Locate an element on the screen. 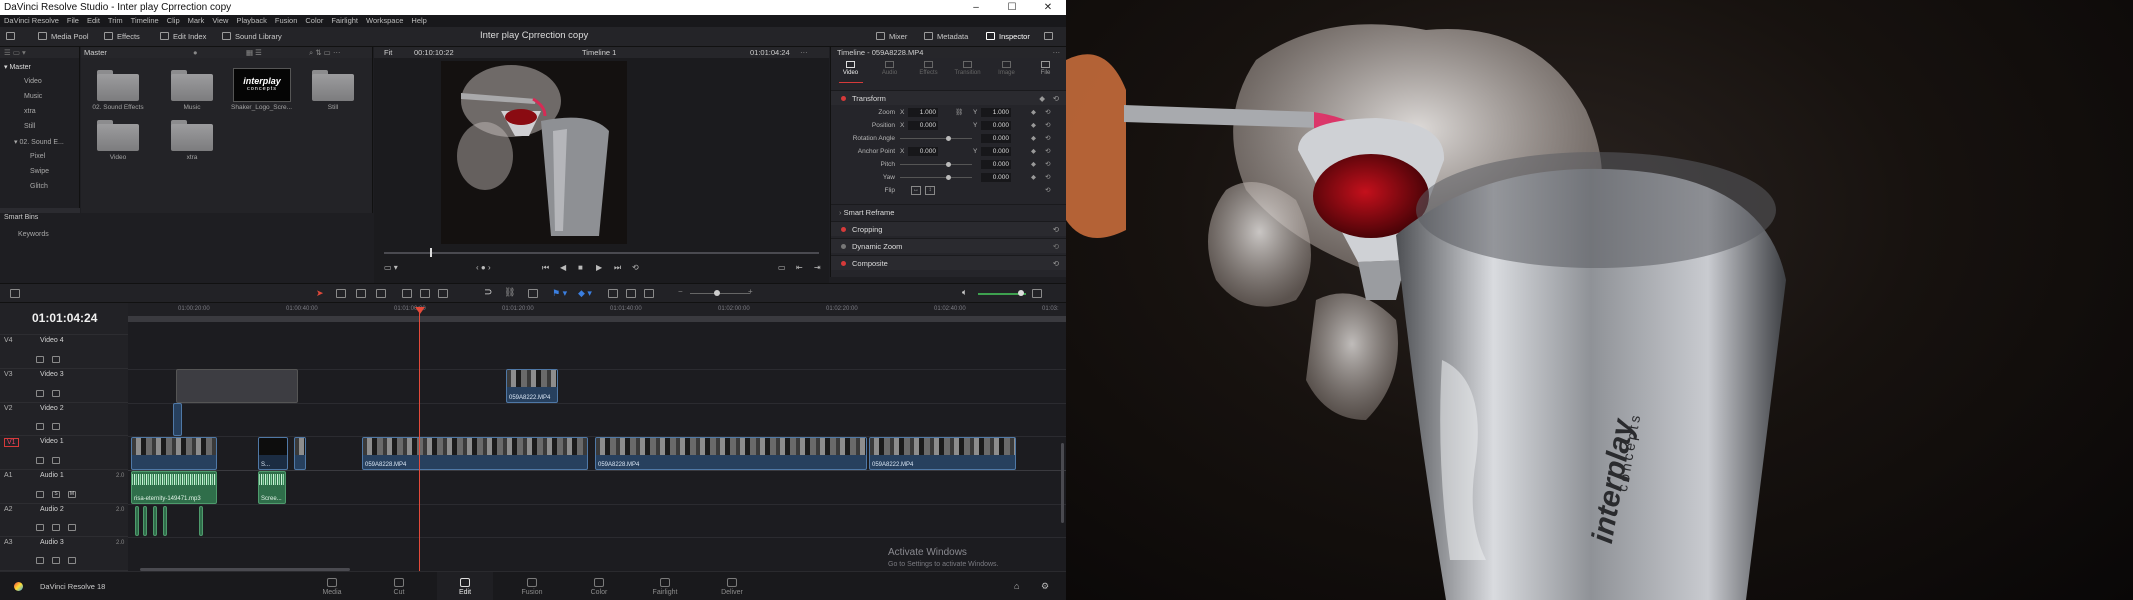  page-deliver: Deliver is located at coordinates (732, 586).